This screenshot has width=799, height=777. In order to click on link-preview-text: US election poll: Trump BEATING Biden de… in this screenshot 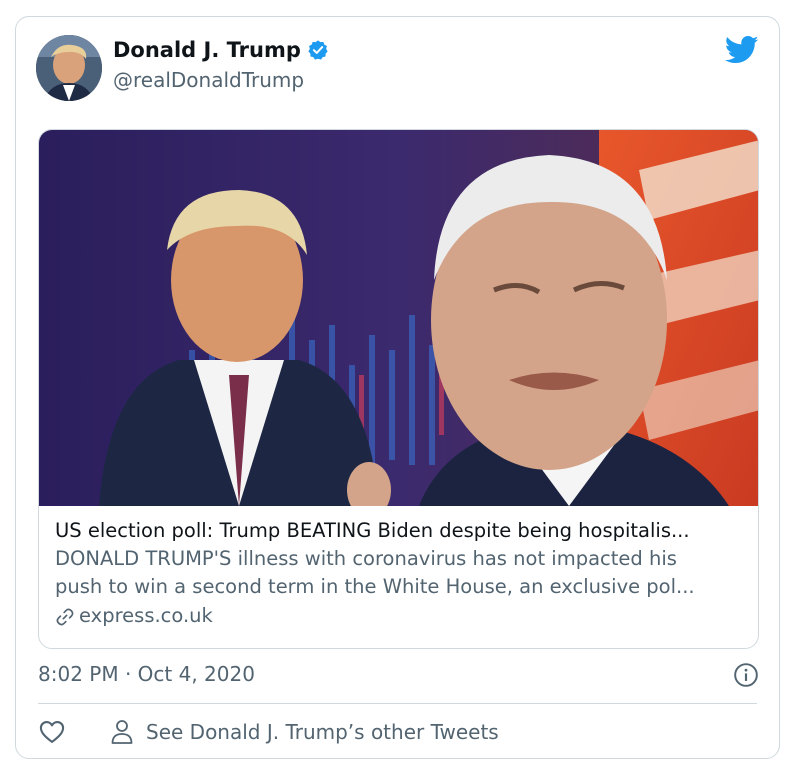, I will do `click(399, 573)`.